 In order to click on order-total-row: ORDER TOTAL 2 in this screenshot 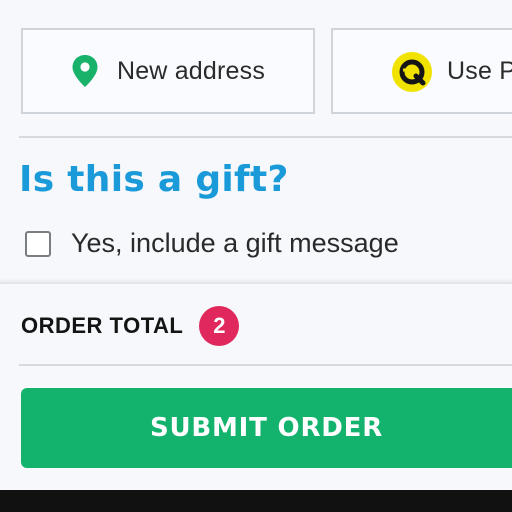, I will do `click(130, 326)`.